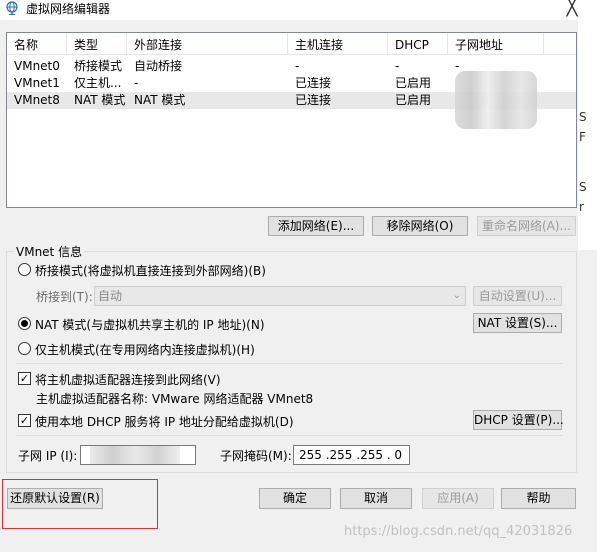  What do you see at coordinates (456, 295) in the screenshot?
I see `chevron-down-icon: ⌄` at bounding box center [456, 295].